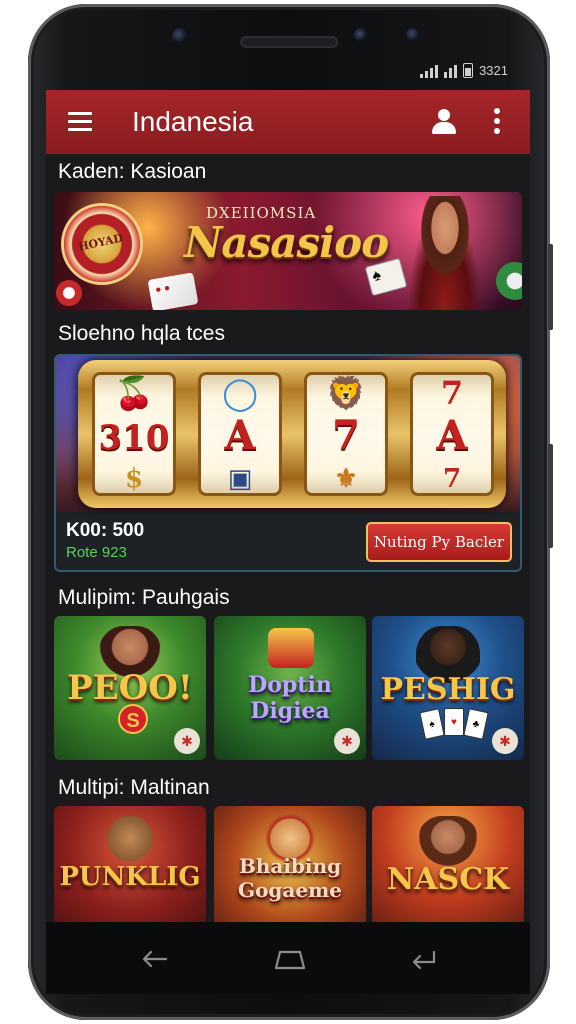 The image size is (576, 1024). What do you see at coordinates (80, 121) in the screenshot?
I see `menu-icon` at bounding box center [80, 121].